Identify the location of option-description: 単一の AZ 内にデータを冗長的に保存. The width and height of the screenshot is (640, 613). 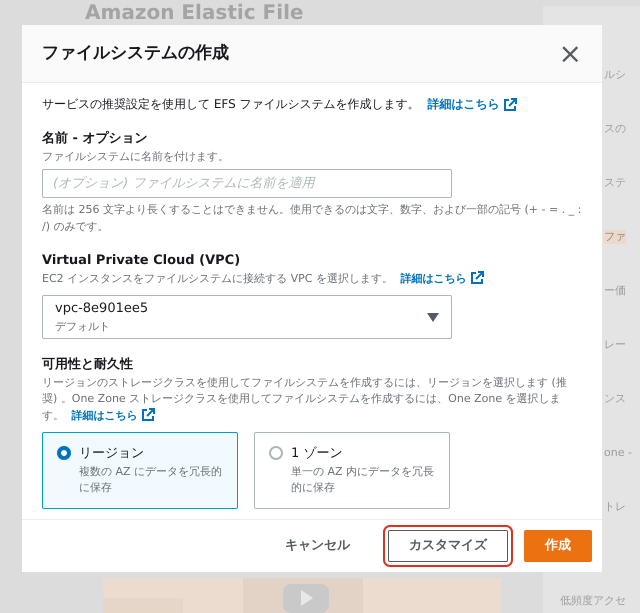
(363, 480).